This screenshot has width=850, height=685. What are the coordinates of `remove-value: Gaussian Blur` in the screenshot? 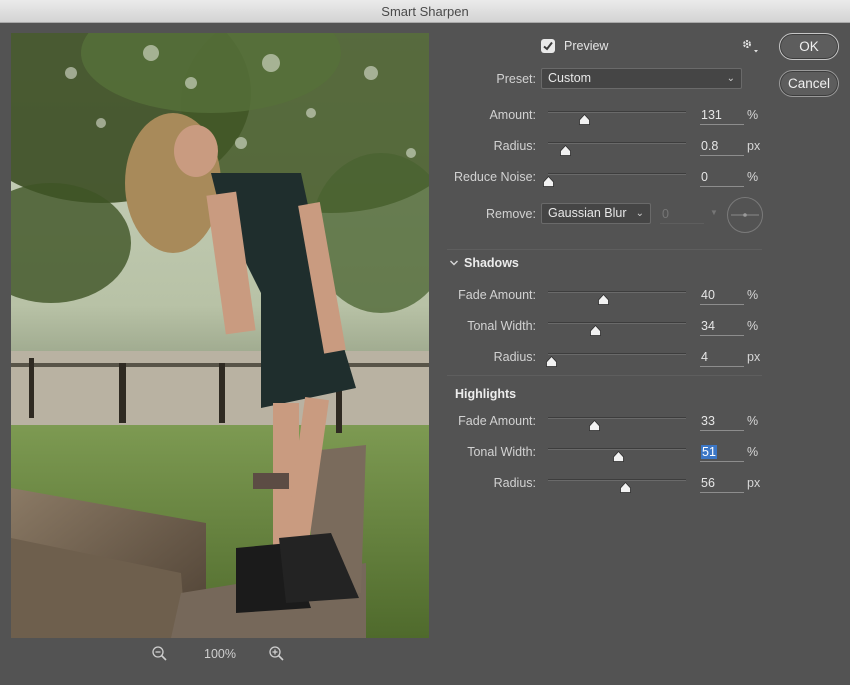 It's located at (587, 213).